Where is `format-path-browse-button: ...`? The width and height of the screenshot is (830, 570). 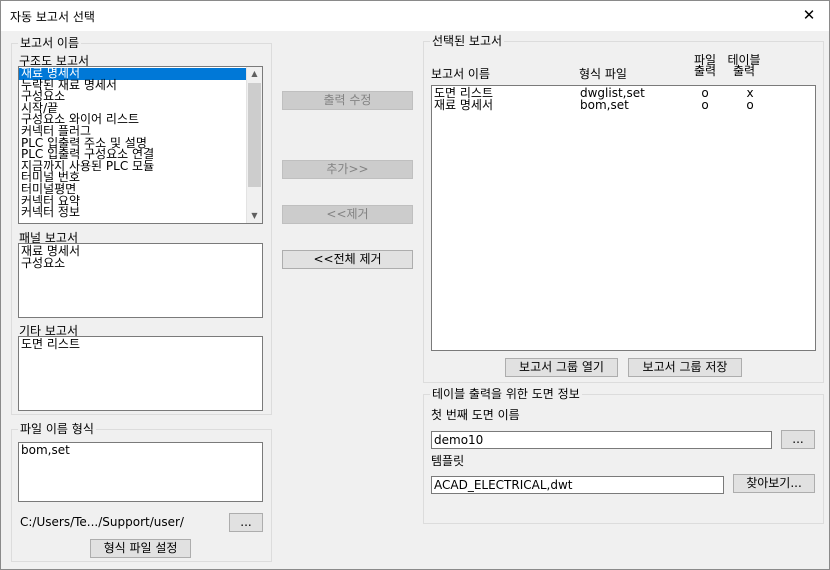
format-path-browse-button: ... is located at coordinates (246, 522).